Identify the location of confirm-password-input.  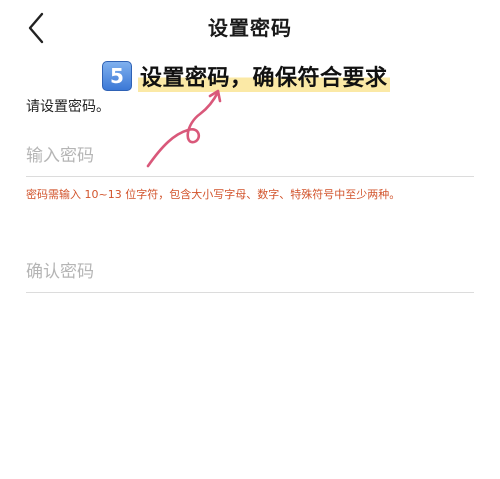
(250, 272).